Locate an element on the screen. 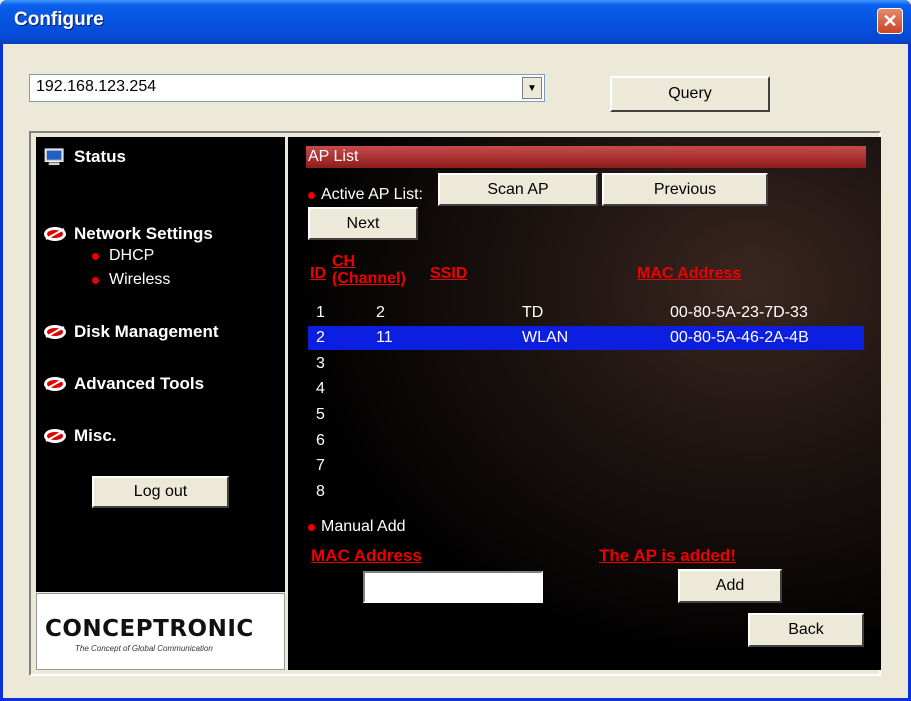 The width and height of the screenshot is (911, 701). nav-advanced-tools: Advanced Tools is located at coordinates (123, 384).